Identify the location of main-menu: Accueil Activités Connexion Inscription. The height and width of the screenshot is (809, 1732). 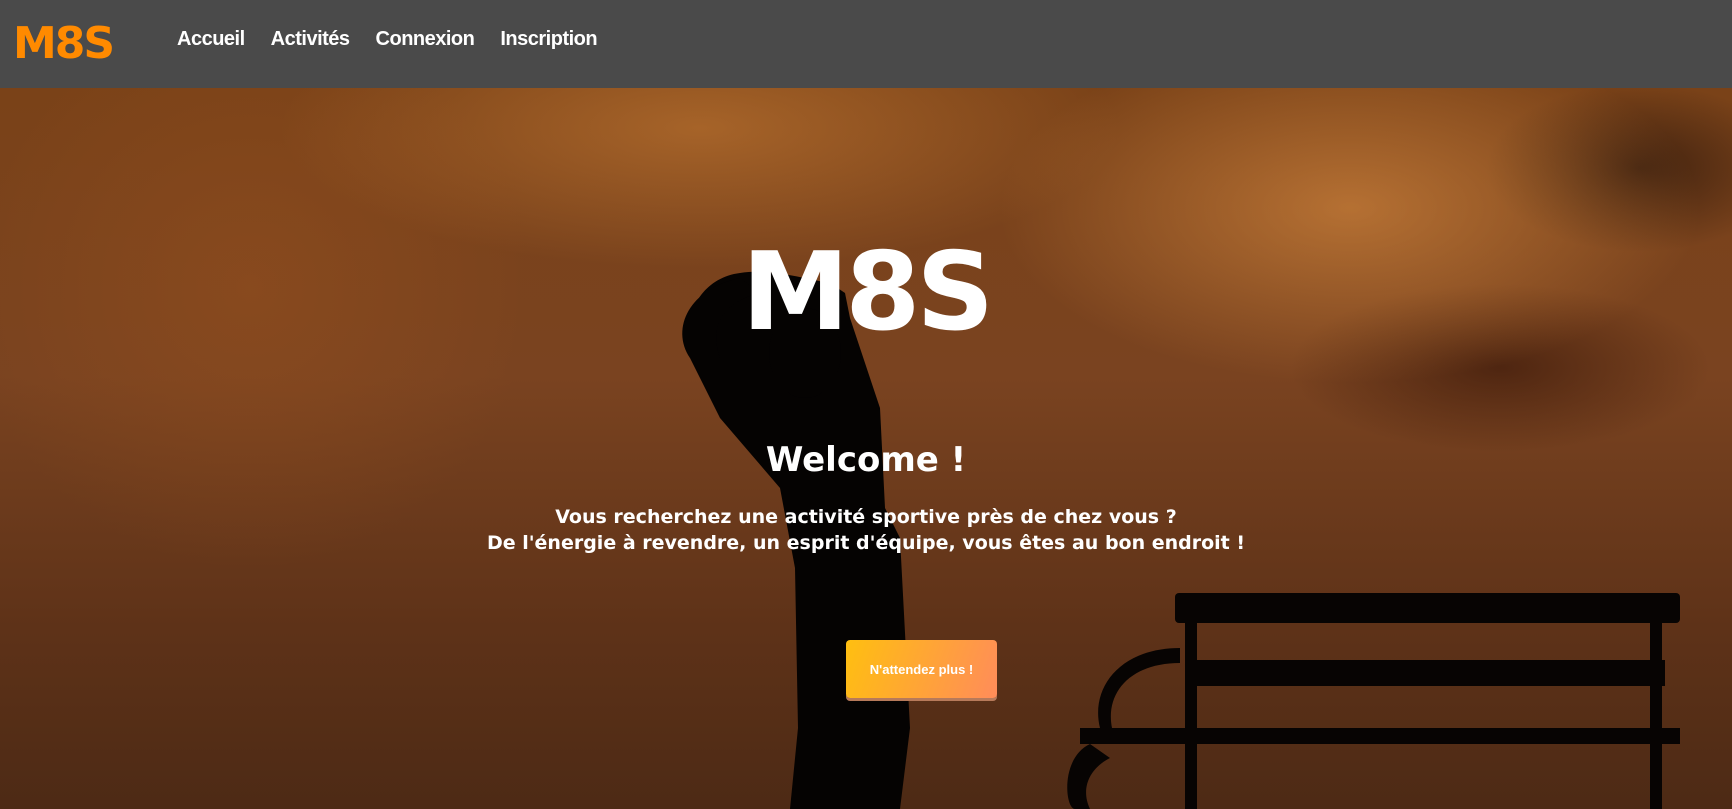
(387, 39).